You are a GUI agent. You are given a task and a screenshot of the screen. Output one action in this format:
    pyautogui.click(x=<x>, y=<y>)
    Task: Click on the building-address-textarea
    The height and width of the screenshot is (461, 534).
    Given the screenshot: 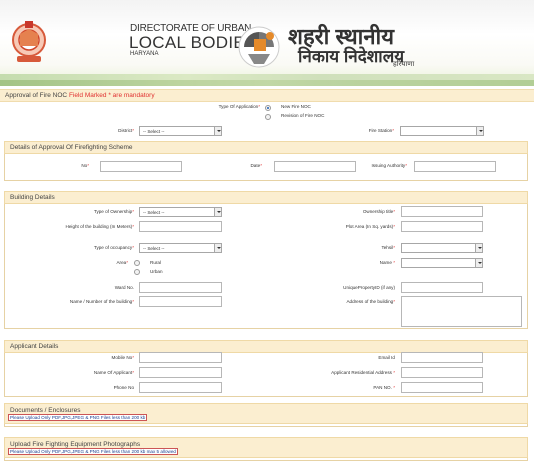 What is the action you would take?
    pyautogui.click(x=461, y=311)
    